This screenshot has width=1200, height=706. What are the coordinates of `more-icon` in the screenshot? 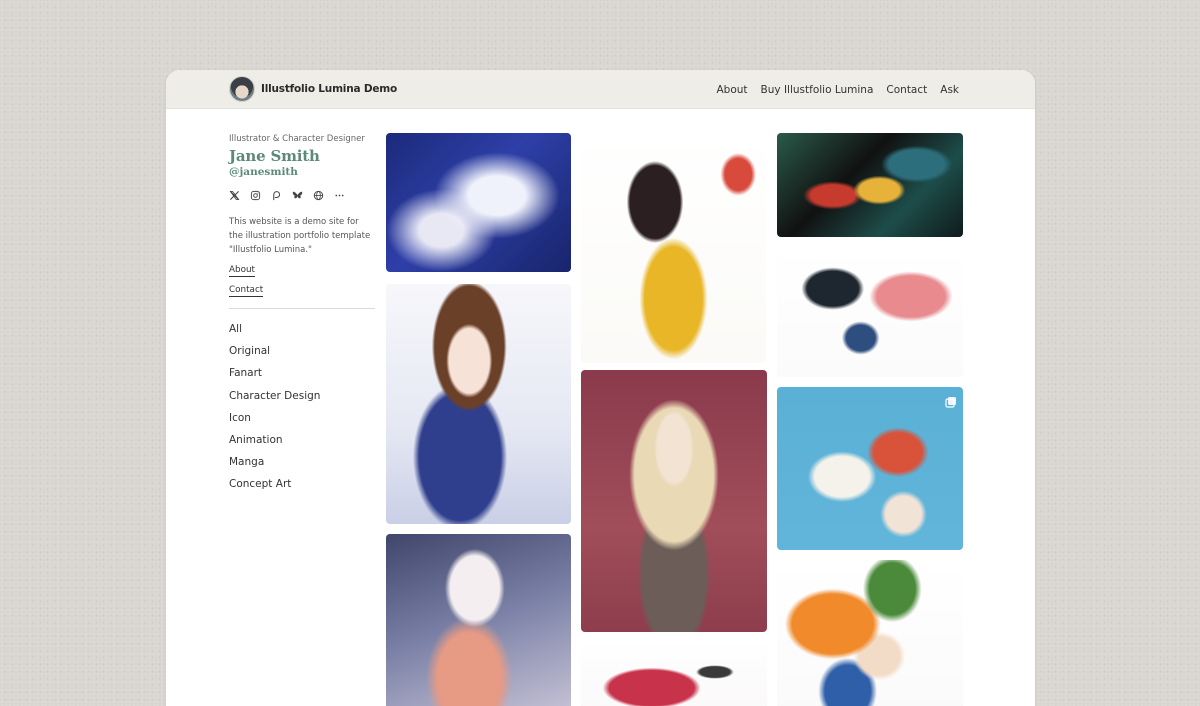 It's located at (339, 195).